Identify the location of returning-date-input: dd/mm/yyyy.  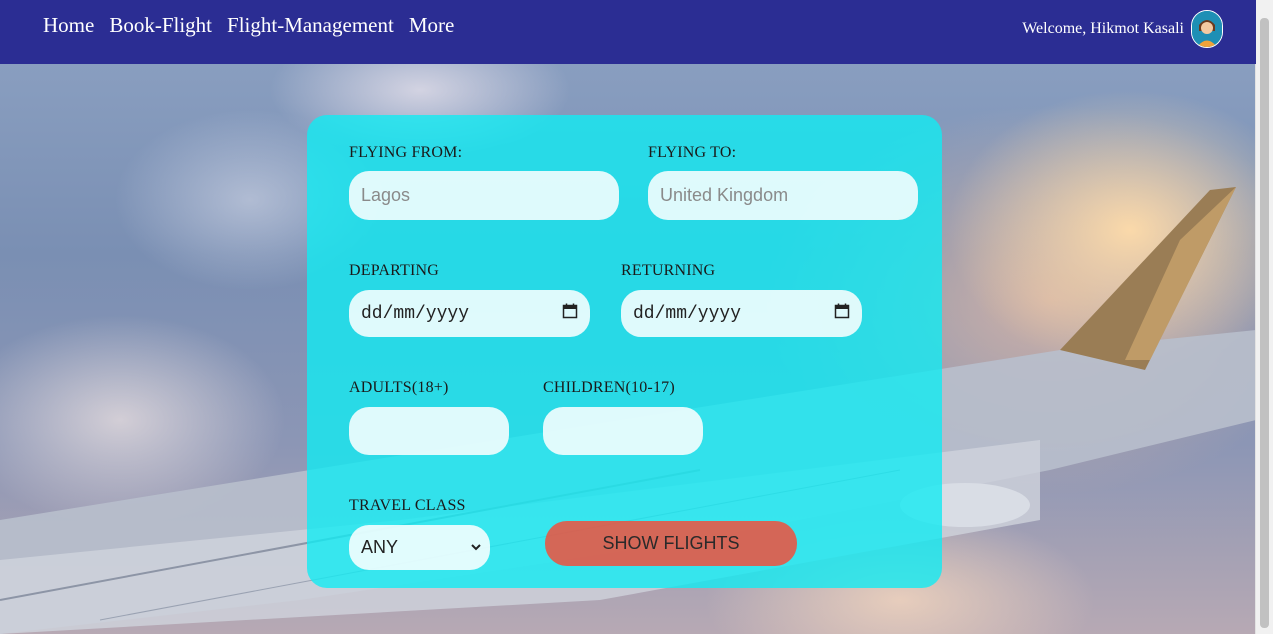
(741, 313).